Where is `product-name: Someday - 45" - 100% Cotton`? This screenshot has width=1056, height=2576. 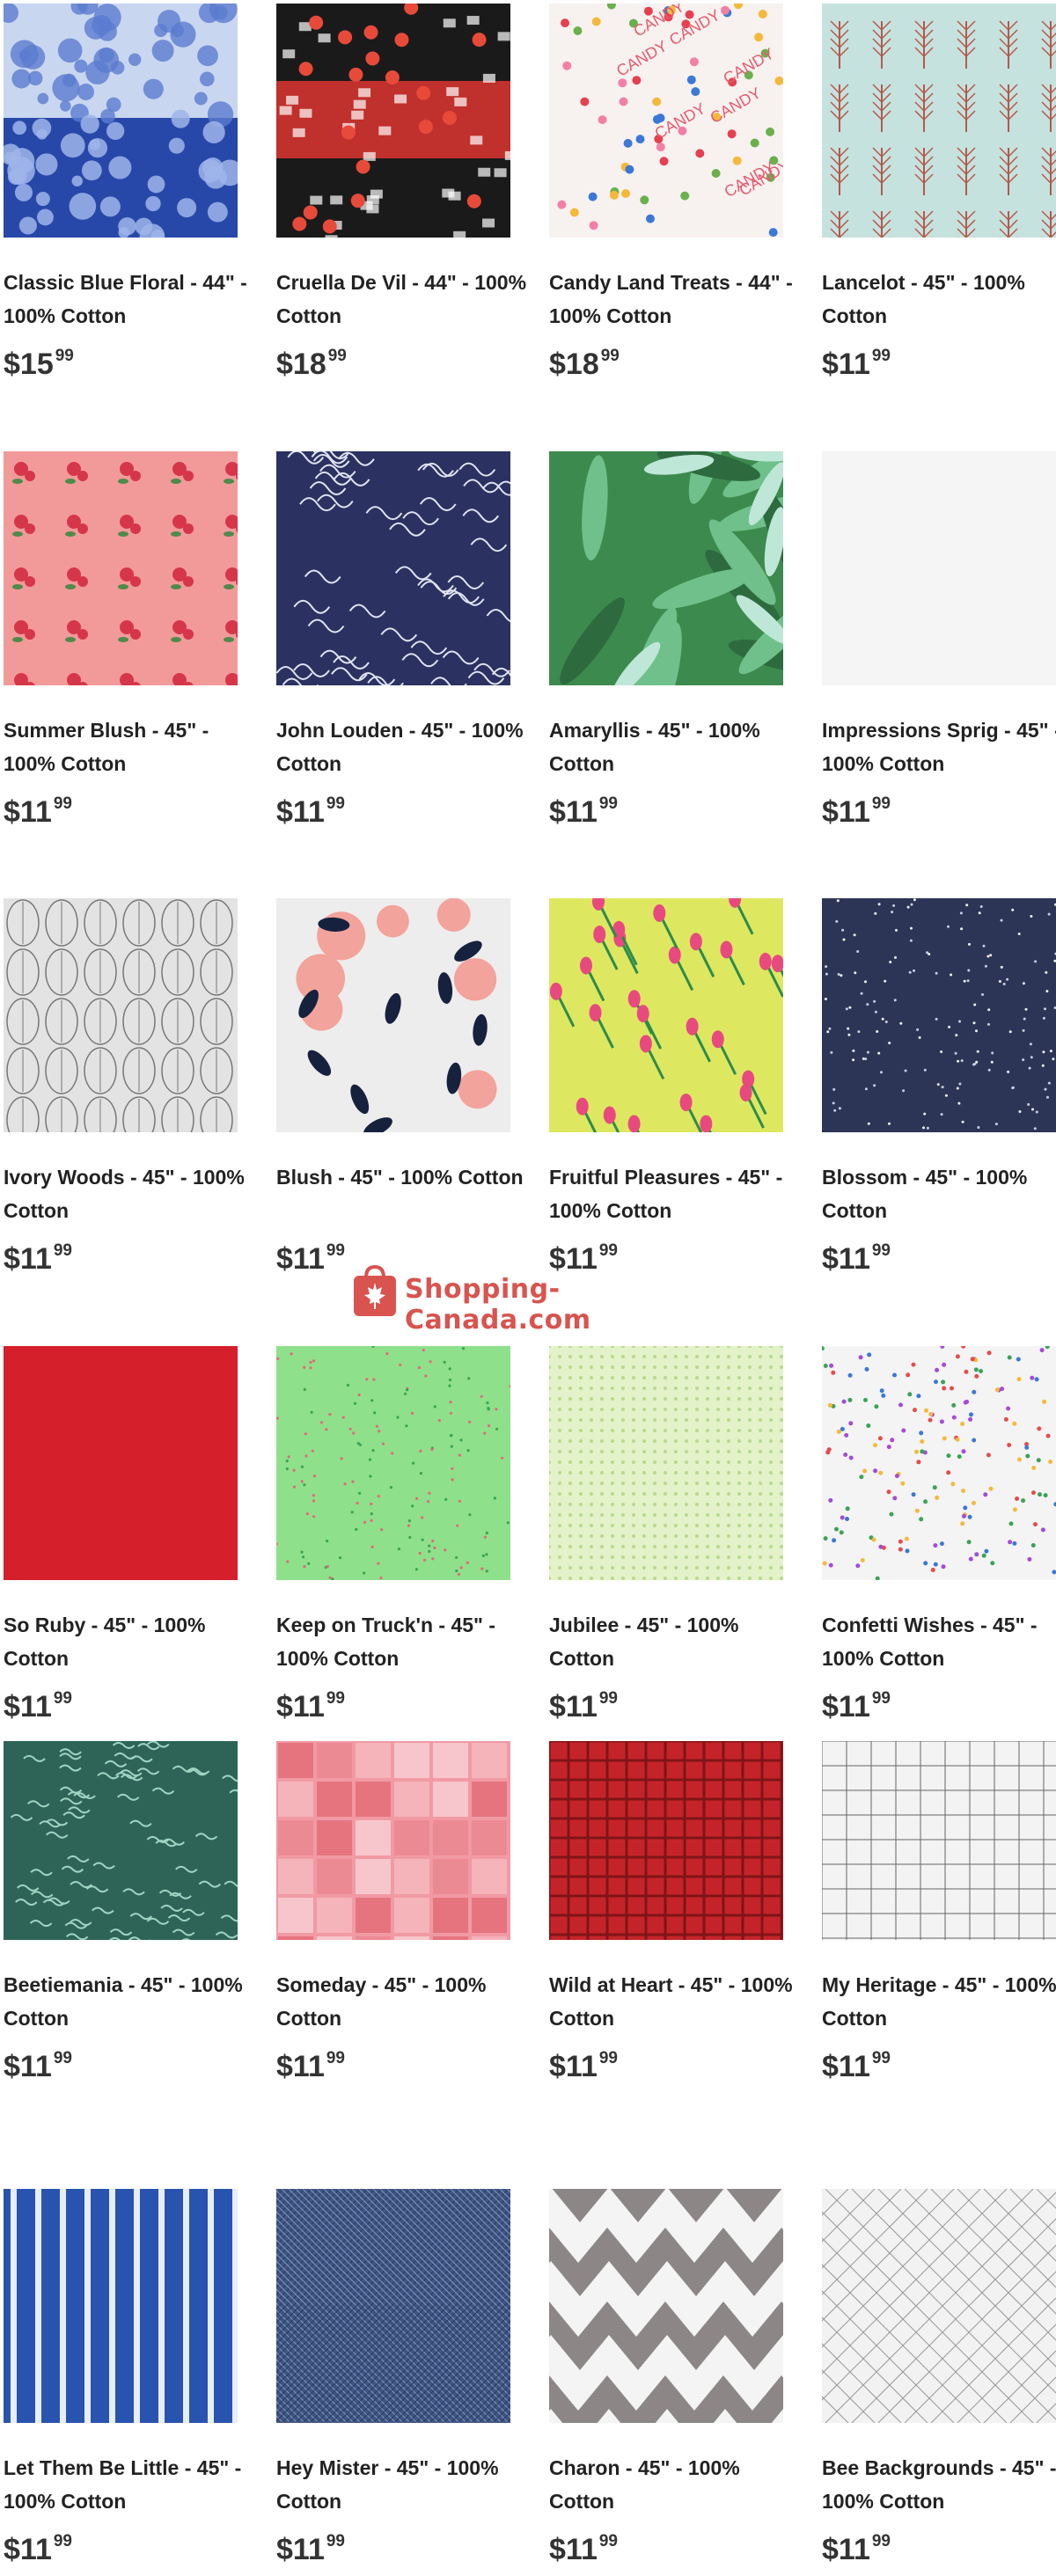
product-name: Someday - 45" - 100% Cotton is located at coordinates (404, 2001).